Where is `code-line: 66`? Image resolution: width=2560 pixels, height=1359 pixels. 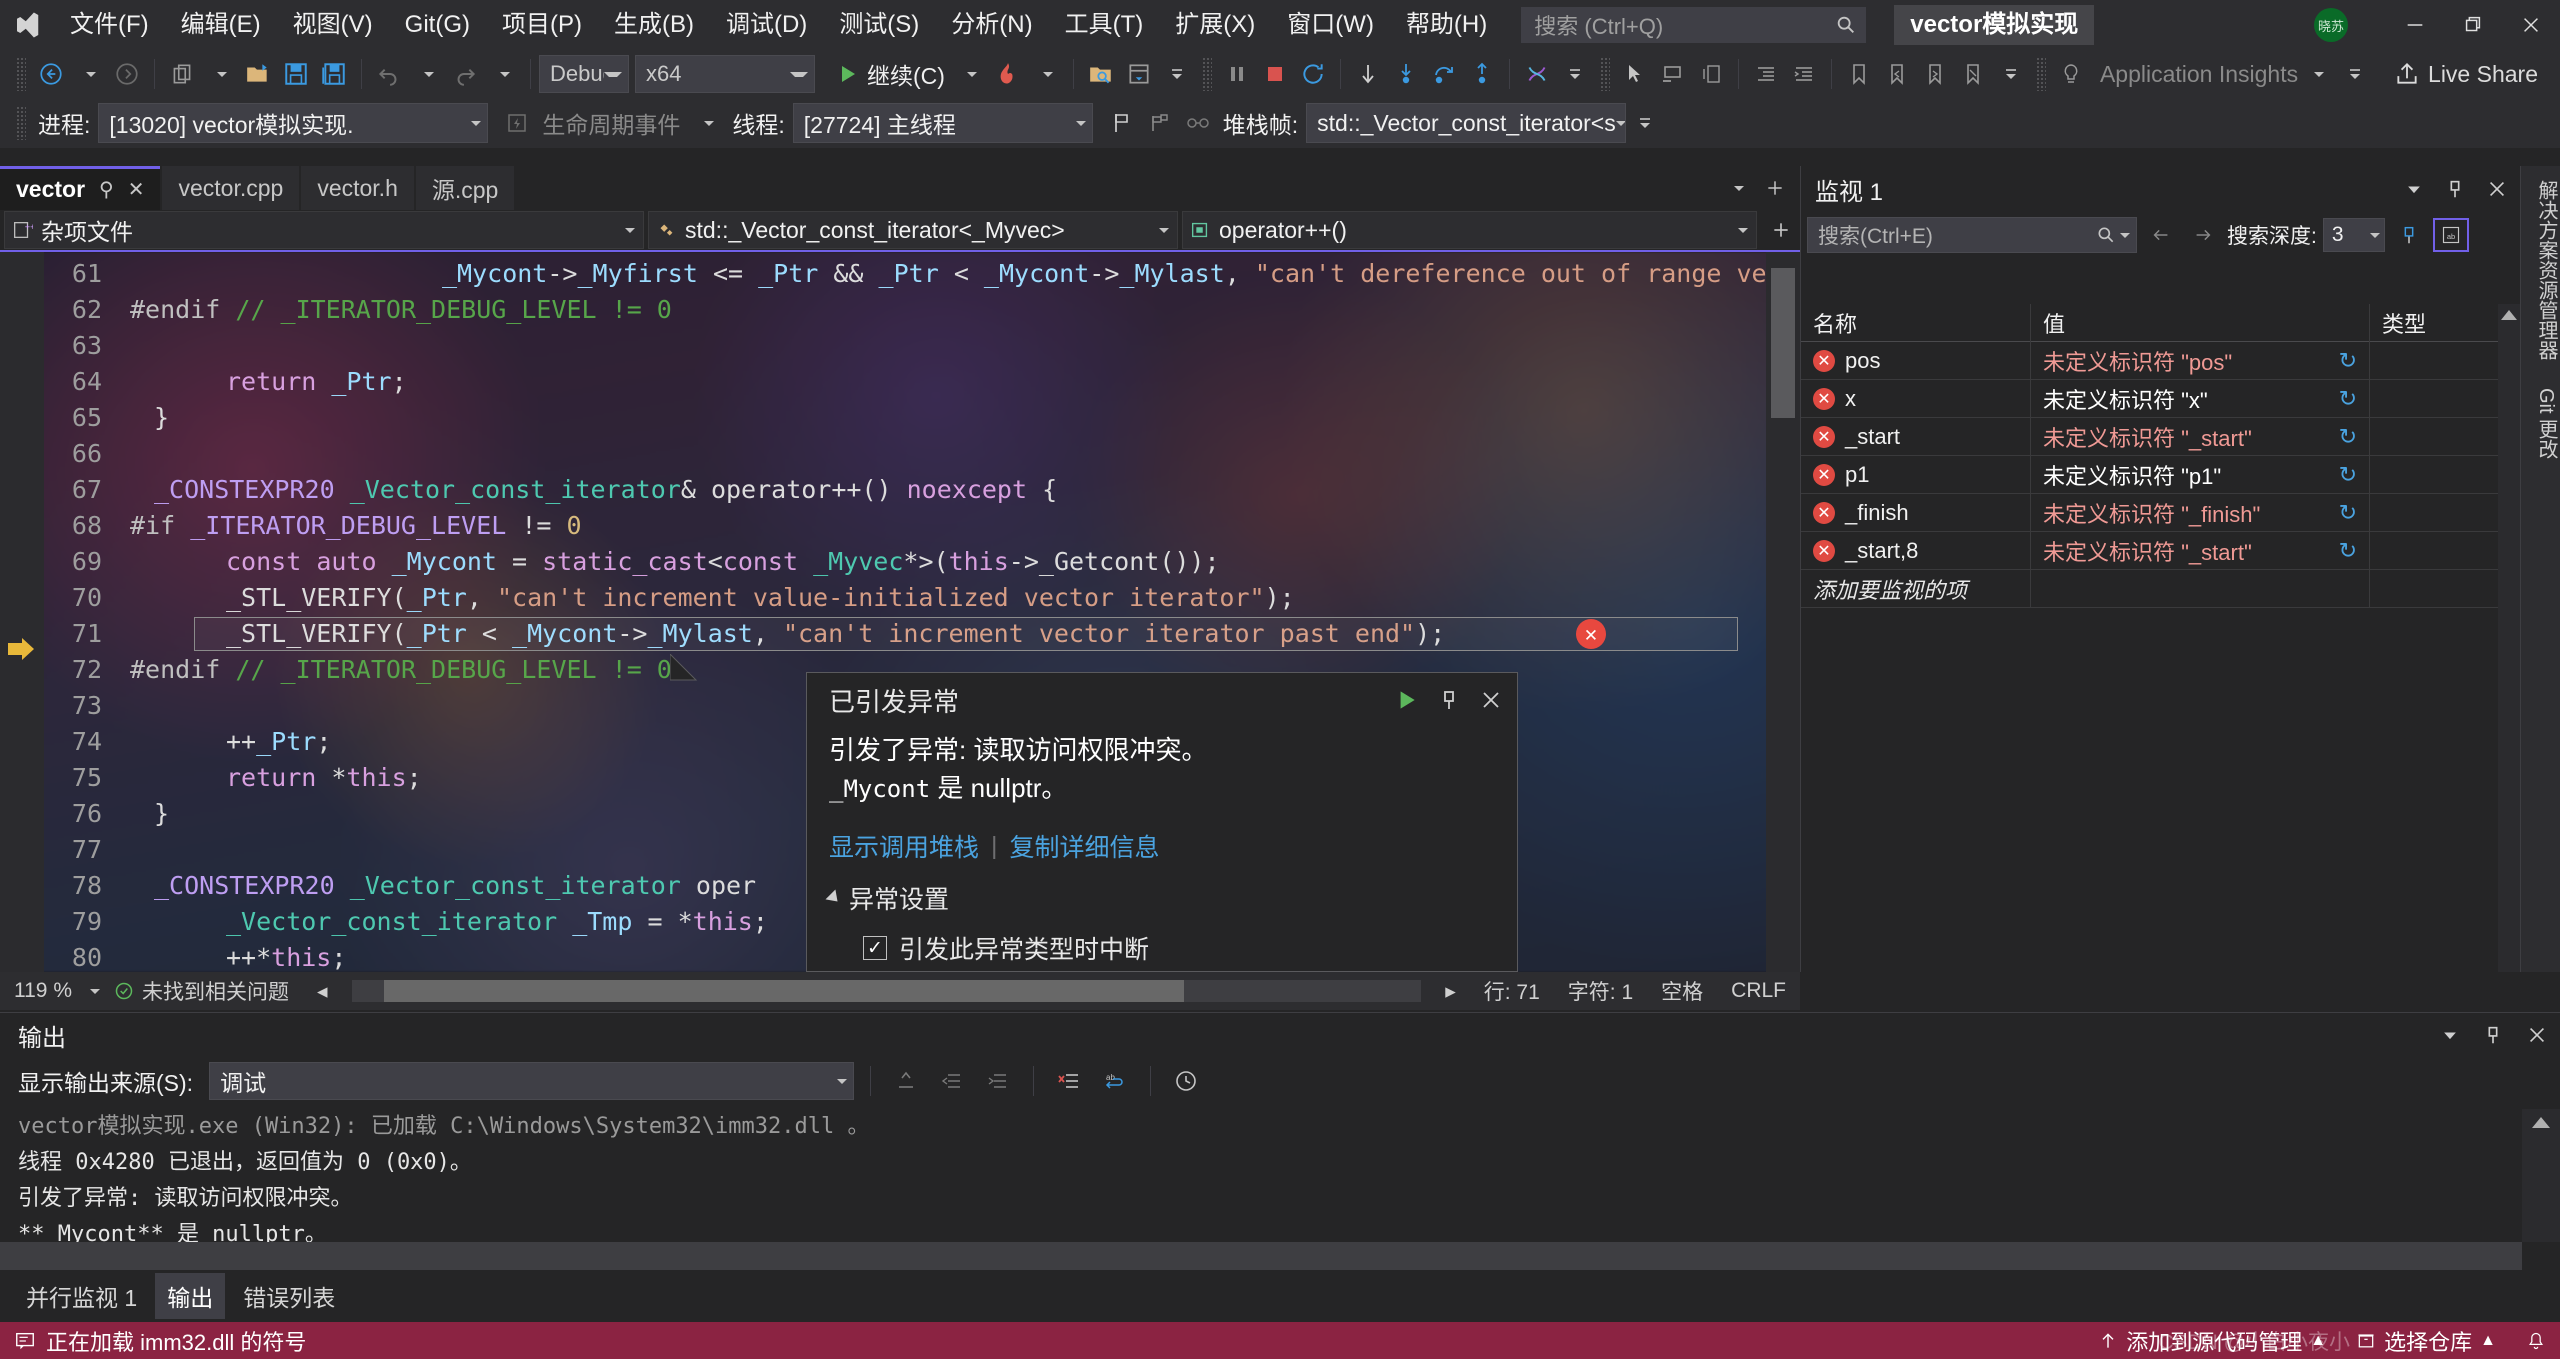
code-line: 66 is located at coordinates (905, 454).